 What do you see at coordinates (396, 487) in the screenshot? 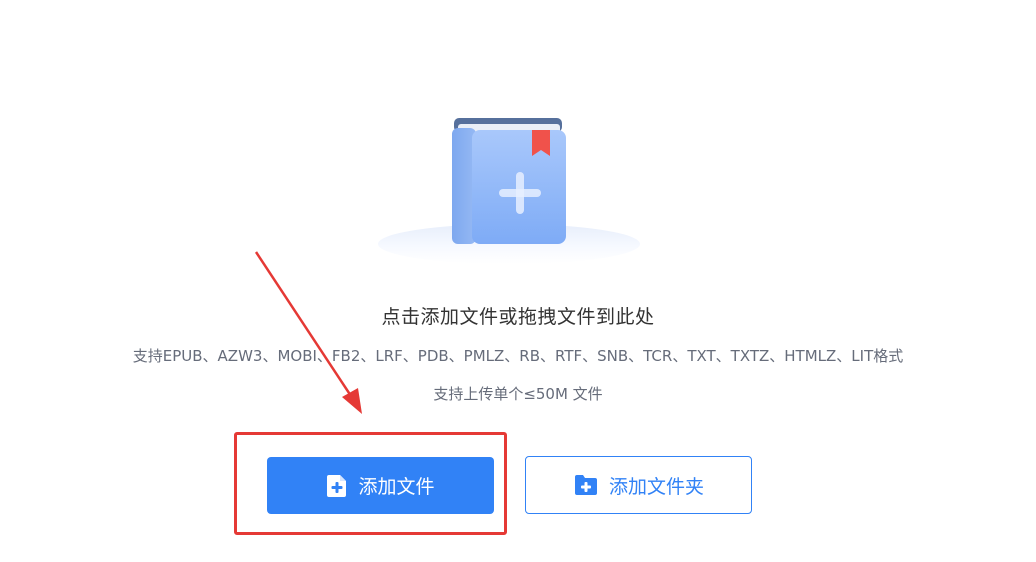
I see `add-file-label: 添加文件` at bounding box center [396, 487].